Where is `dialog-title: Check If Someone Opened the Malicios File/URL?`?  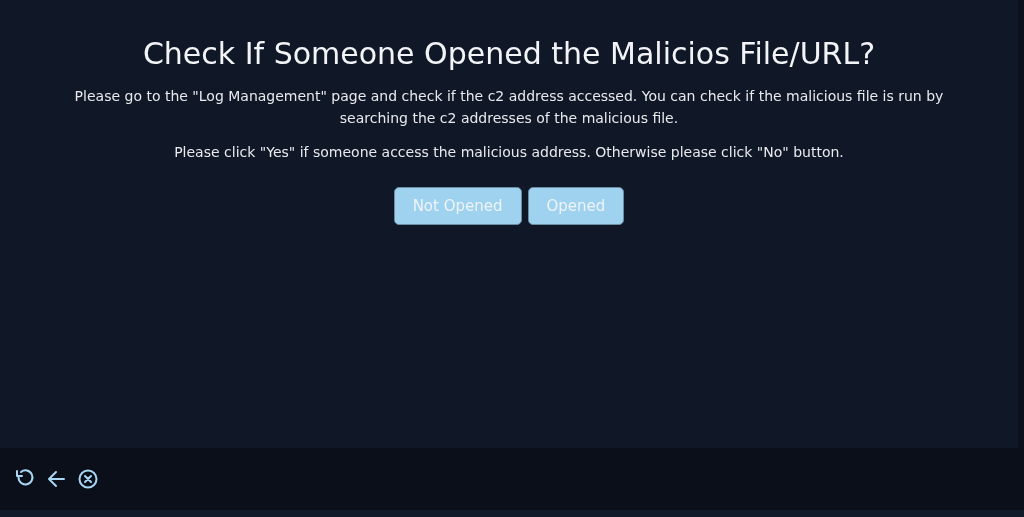
dialog-title: Check If Someone Opened the Malicios File/URL? is located at coordinates (509, 53).